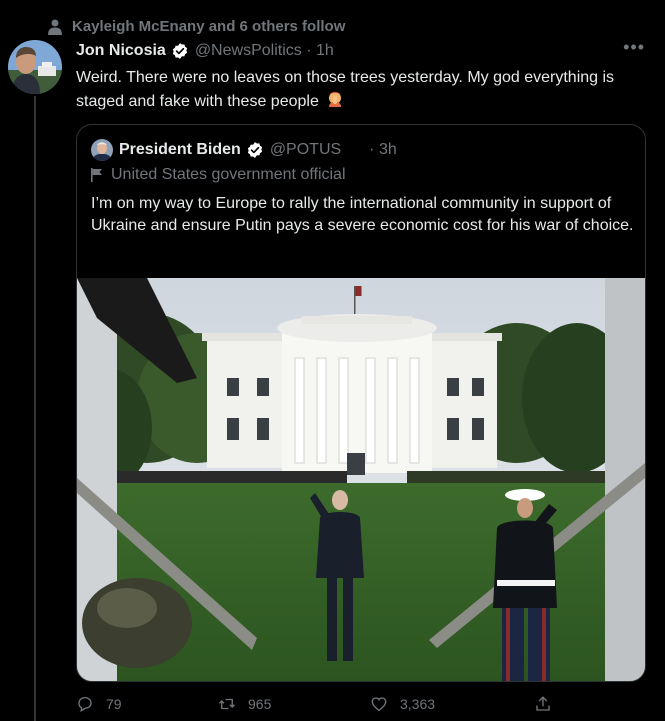 The width and height of the screenshot is (665, 721). Describe the element at coordinates (325, 51) in the screenshot. I see `tweet-time: 1h` at that location.